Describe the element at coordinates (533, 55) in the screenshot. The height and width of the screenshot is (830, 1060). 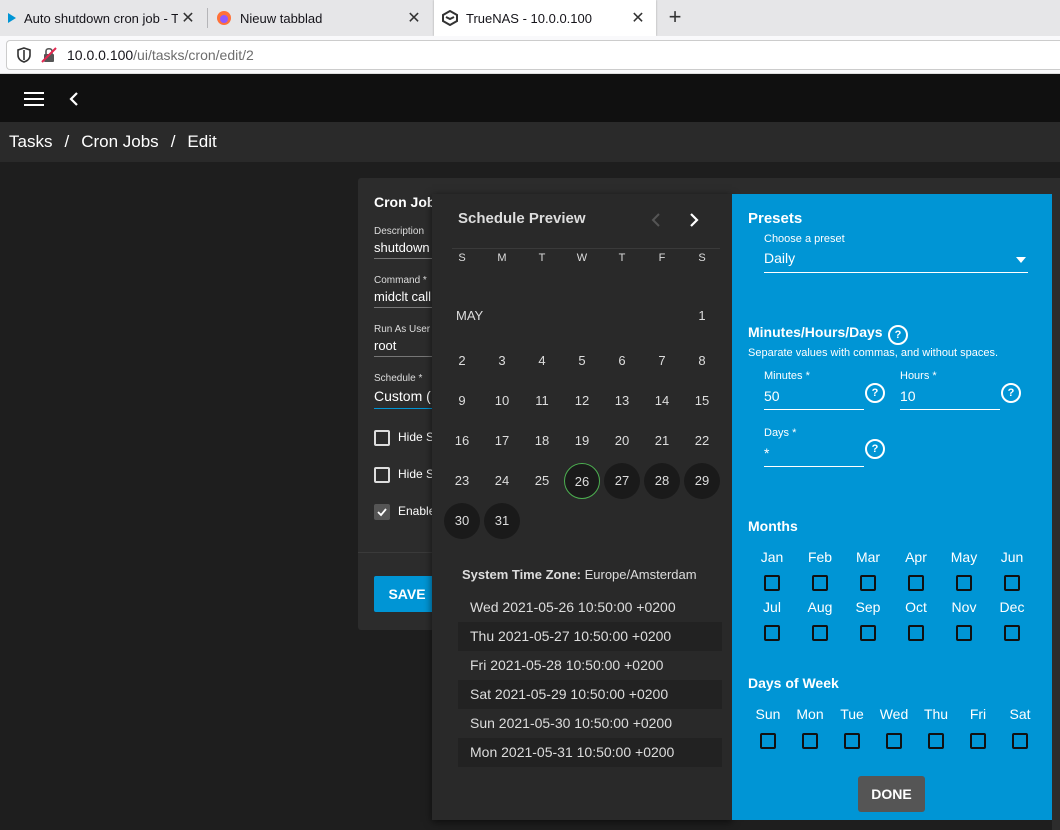
I see `url-field: 10.0.0.100/ui/tasks/cron/edit/2` at that location.